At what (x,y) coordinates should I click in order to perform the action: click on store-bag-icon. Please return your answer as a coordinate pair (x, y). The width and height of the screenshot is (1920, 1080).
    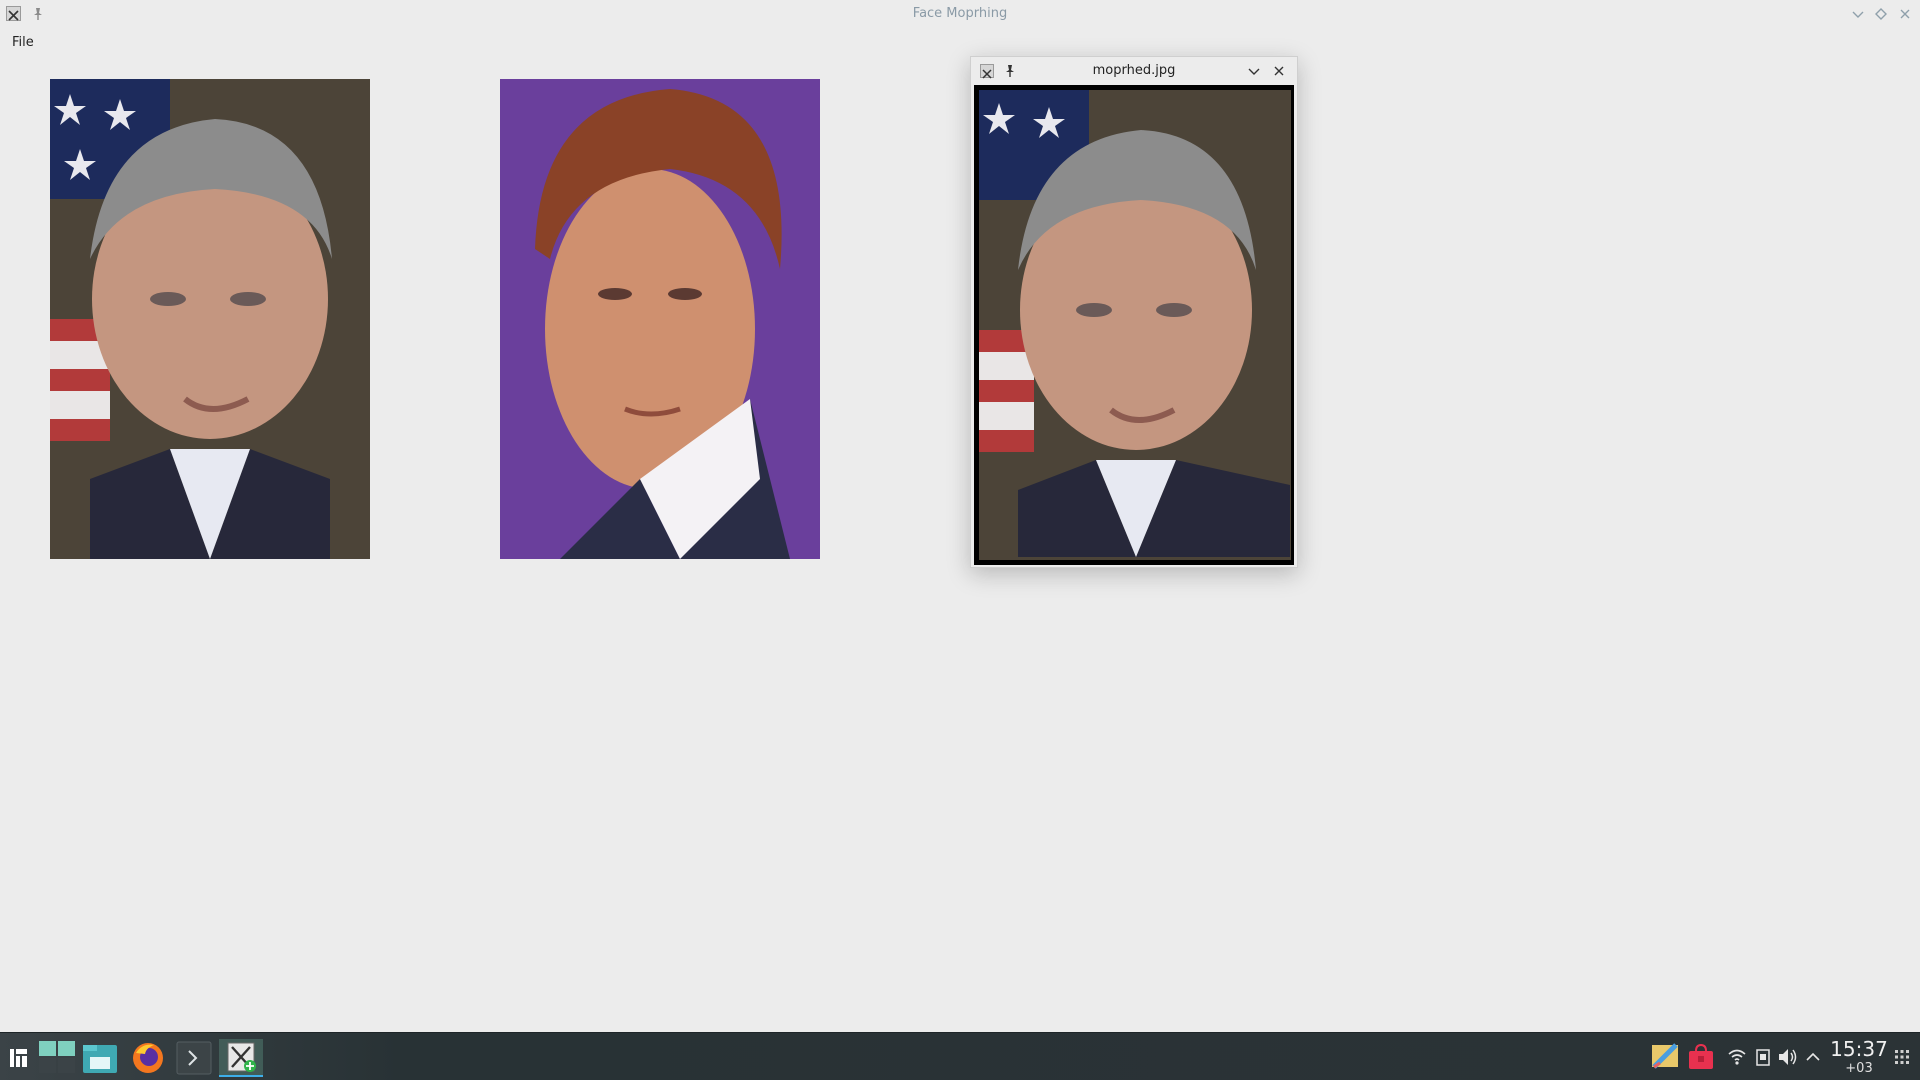
    Looking at the image, I should click on (1701, 1057).